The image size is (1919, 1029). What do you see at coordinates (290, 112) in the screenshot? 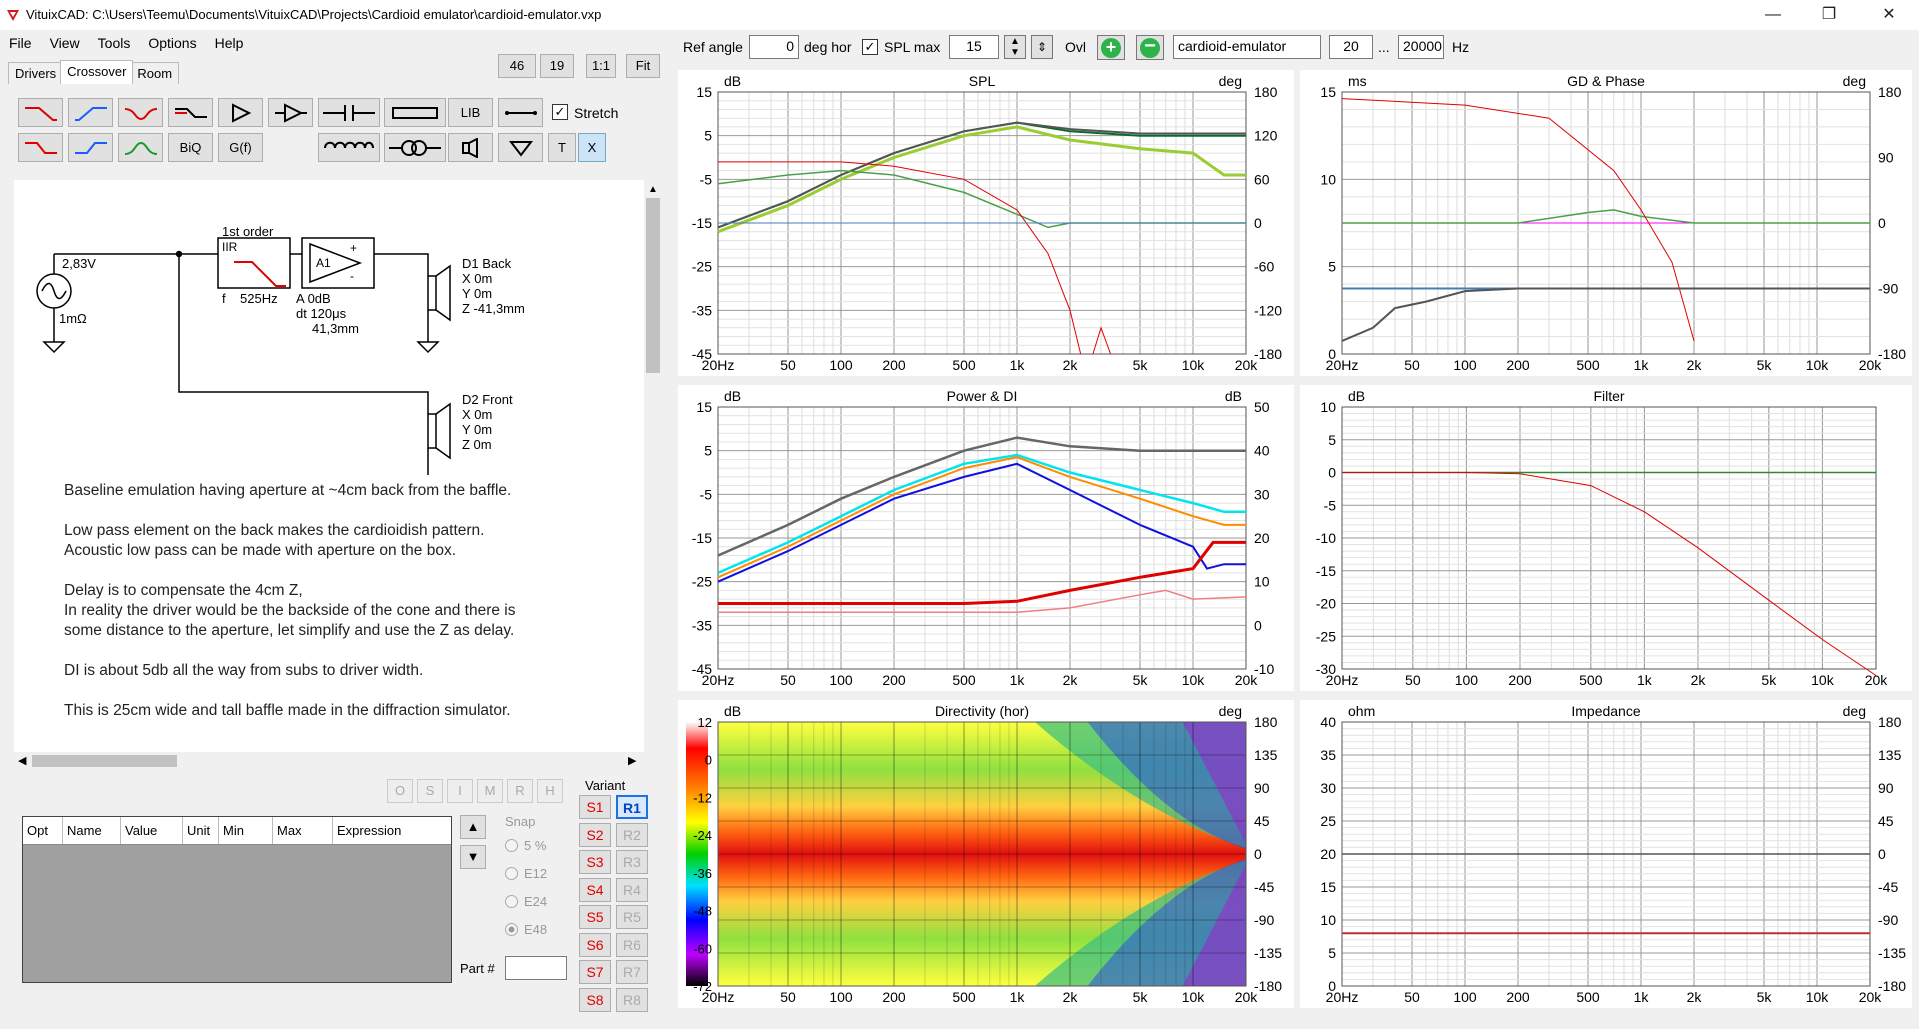
I see `amplifier-button` at bounding box center [290, 112].